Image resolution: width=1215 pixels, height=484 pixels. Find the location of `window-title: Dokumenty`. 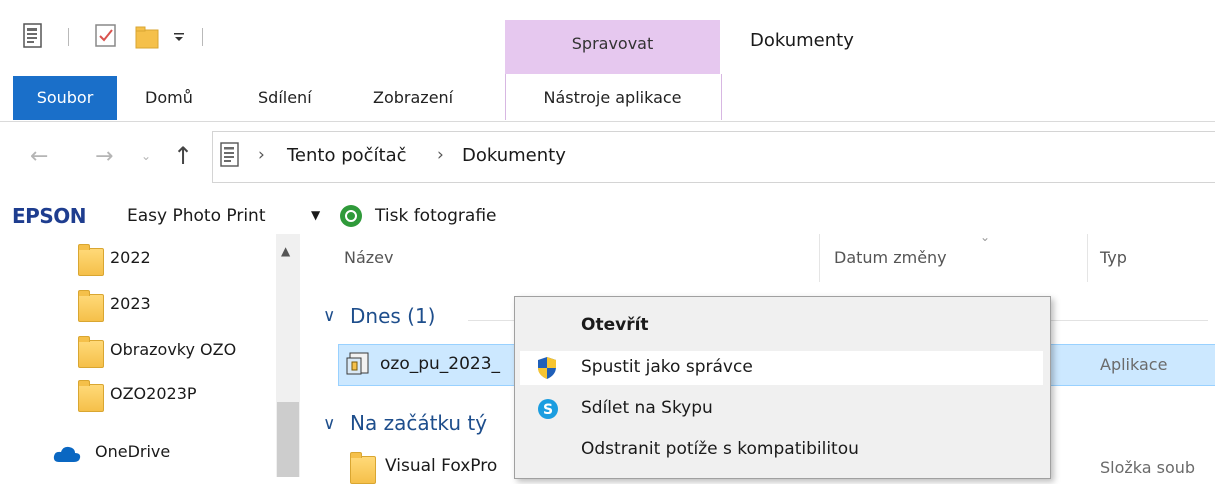

window-title: Dokumenty is located at coordinates (802, 40).